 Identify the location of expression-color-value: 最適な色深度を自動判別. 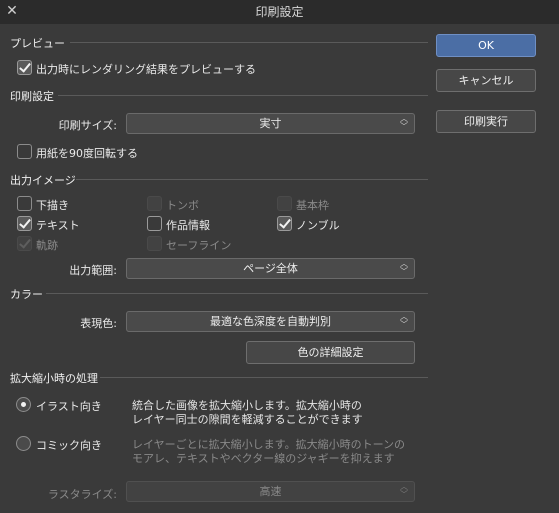
(270, 321).